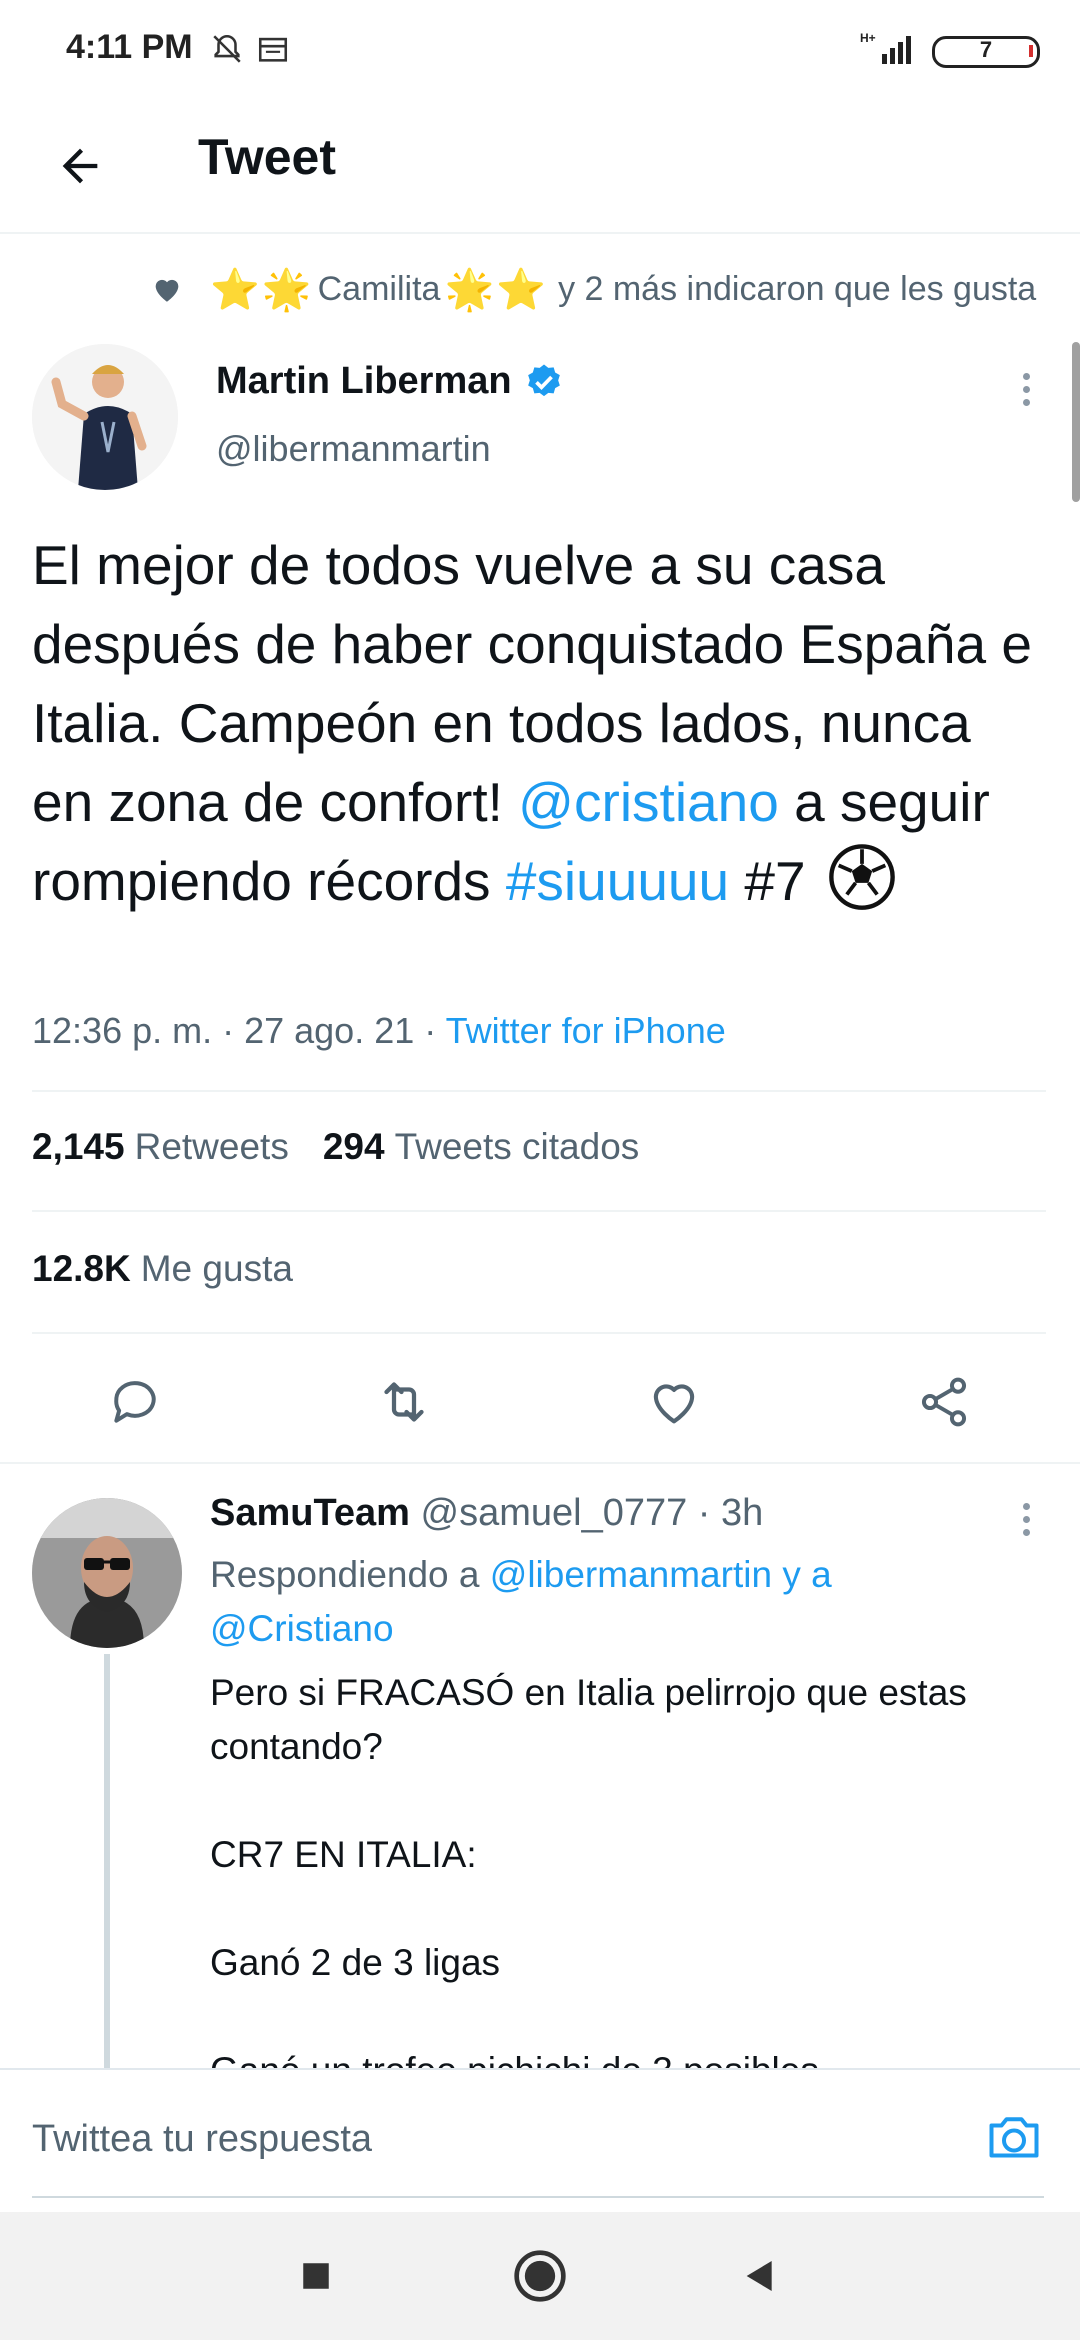 The image size is (1080, 2340). Describe the element at coordinates (540, 1400) in the screenshot. I see `tweet-actions` at that location.